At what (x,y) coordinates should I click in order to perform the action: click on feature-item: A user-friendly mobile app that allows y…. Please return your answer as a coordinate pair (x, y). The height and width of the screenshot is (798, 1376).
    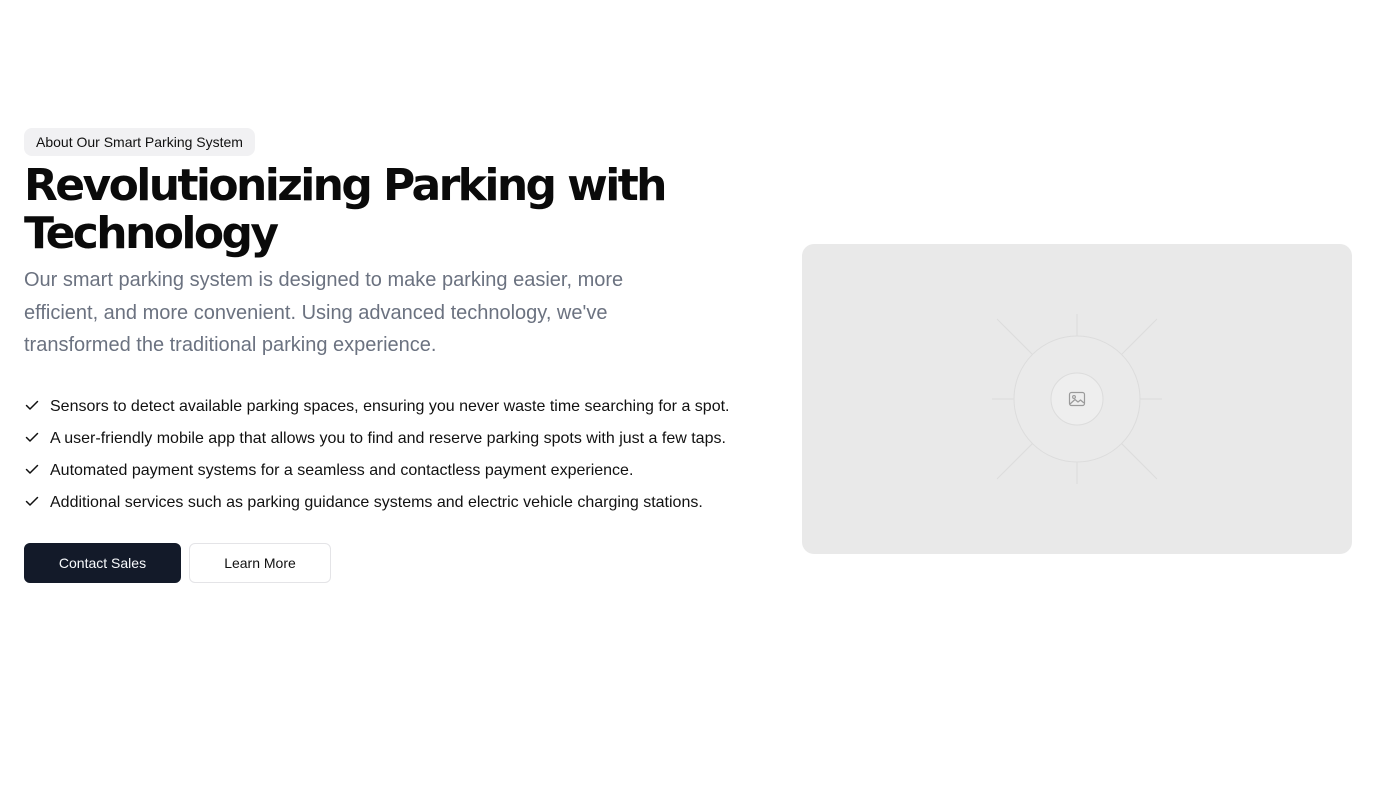
    Looking at the image, I should click on (394, 439).